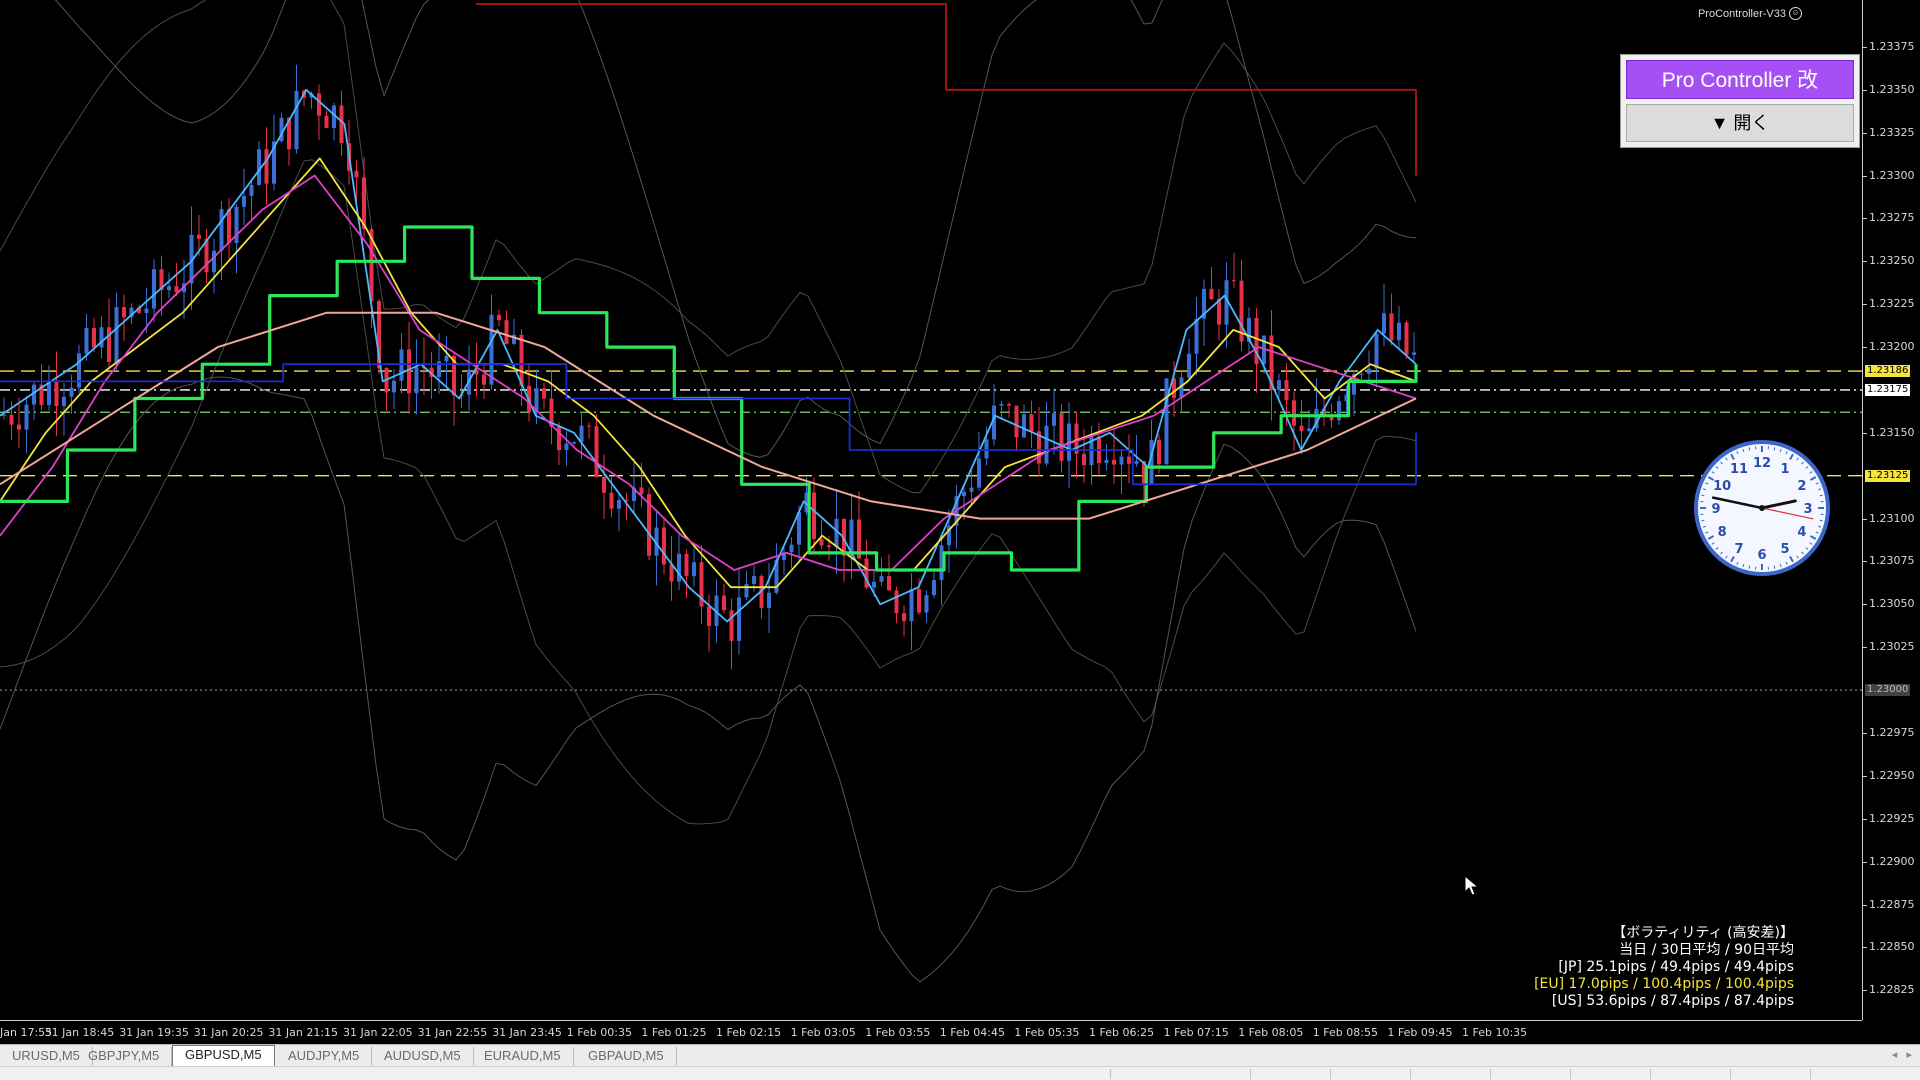 This screenshot has height=1080, width=1920. Describe the element at coordinates (303, 1032) in the screenshot. I see `time-tick: 31 Jan 21:15` at that location.